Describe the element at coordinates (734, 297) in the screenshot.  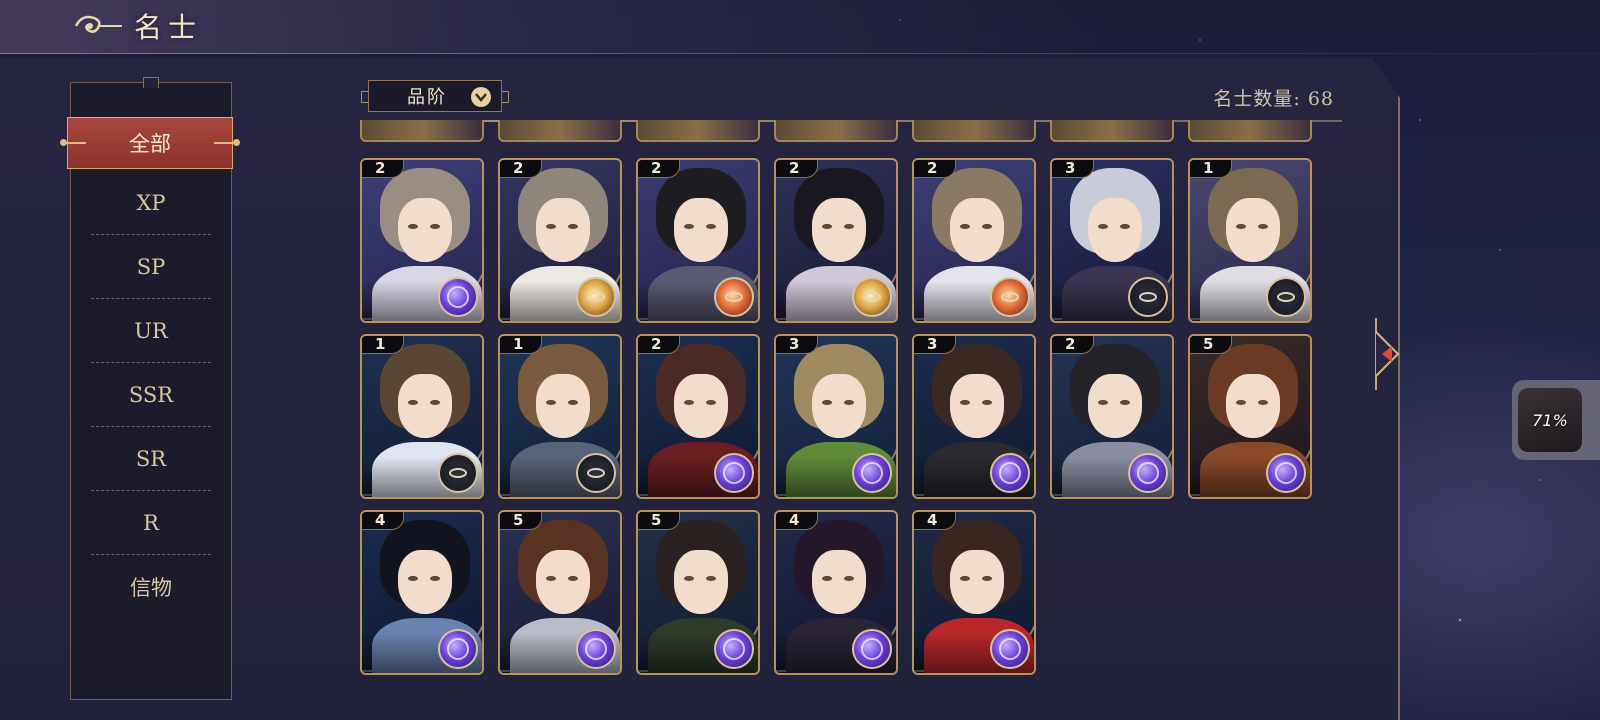
I see `fire-element-icon` at that location.